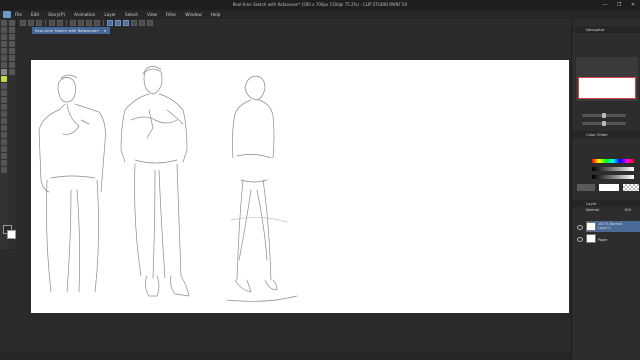 The height and width of the screenshot is (360, 640). I want to click on menu-view: View, so click(152, 14).